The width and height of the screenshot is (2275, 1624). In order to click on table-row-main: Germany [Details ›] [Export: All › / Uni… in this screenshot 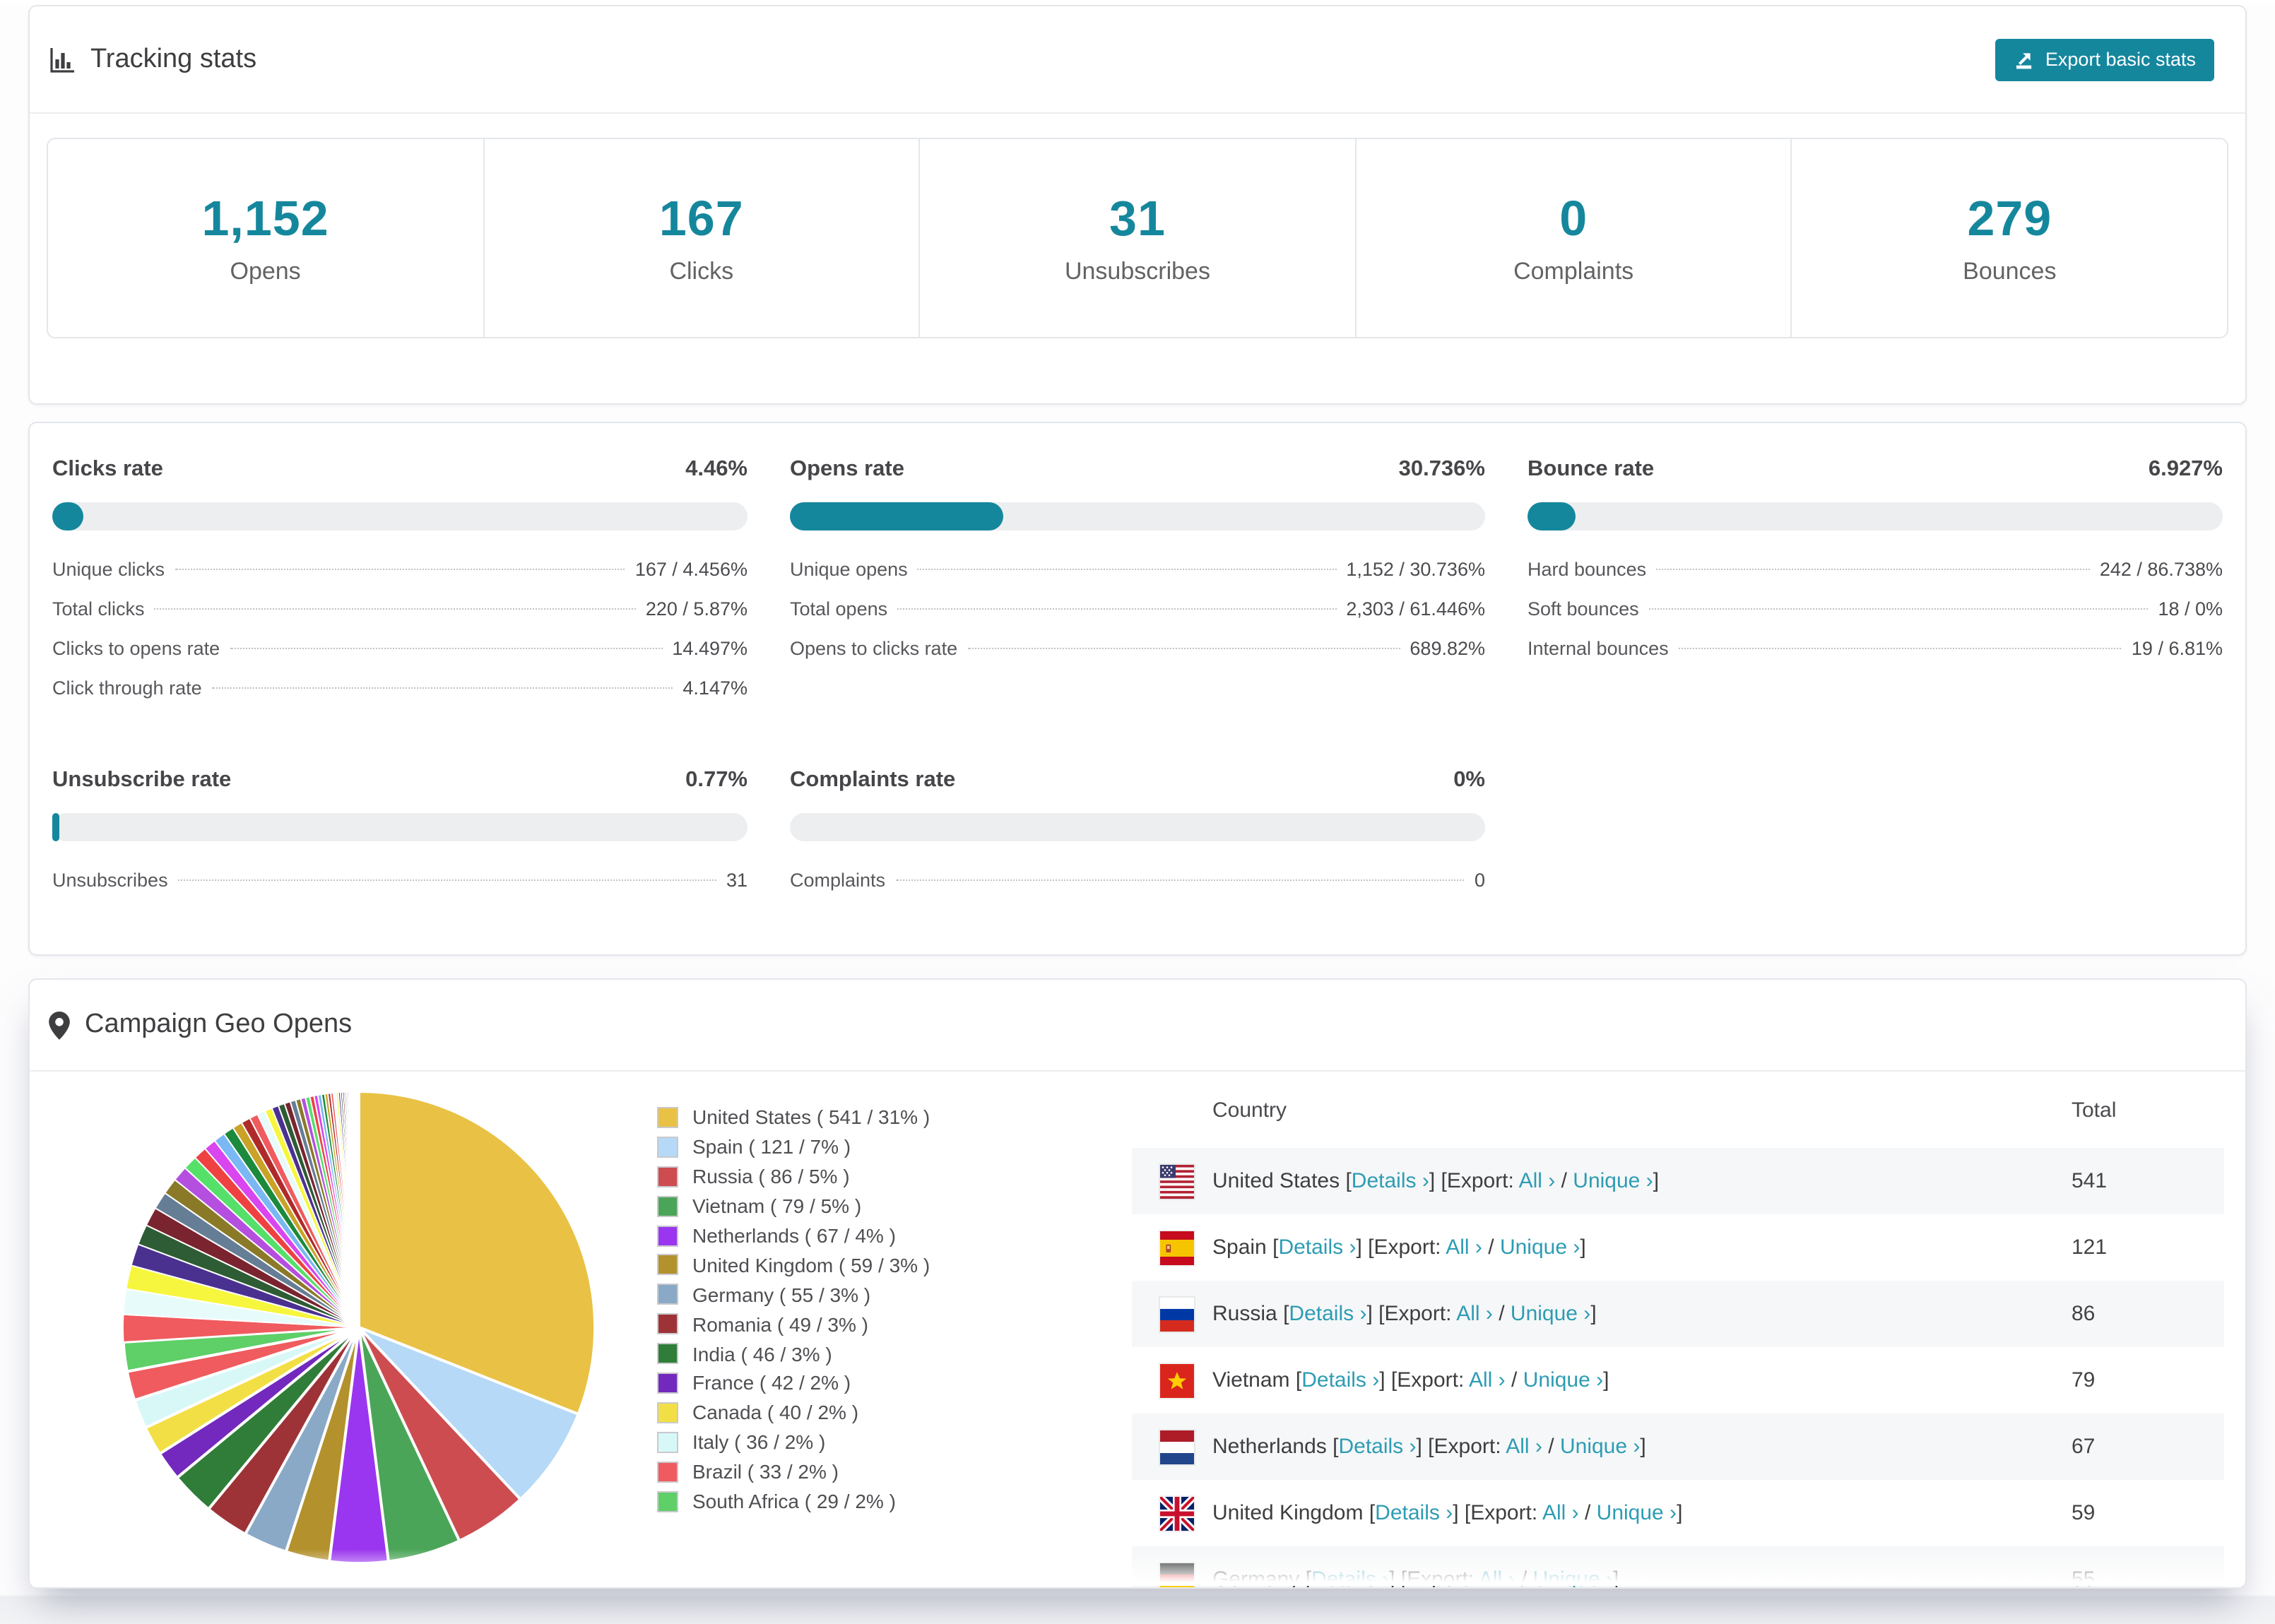, I will do `click(1642, 1577)`.